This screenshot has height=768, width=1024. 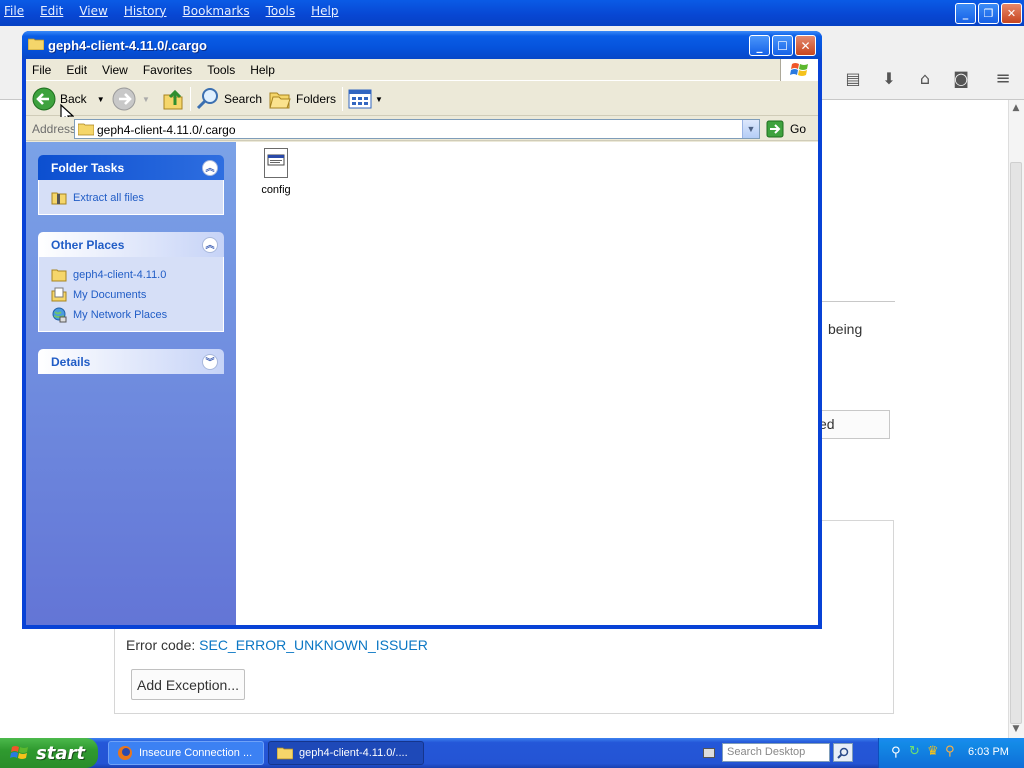 I want to click on shield-tray-icon: ♛, so click(x=933, y=751).